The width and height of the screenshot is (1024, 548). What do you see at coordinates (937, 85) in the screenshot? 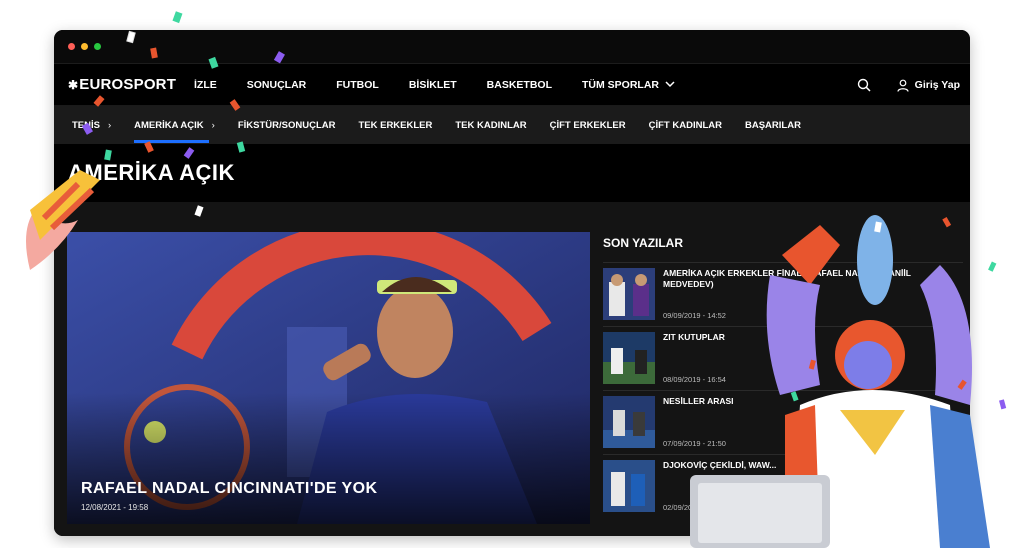
I see `login-label: Giriş Yap` at bounding box center [937, 85].